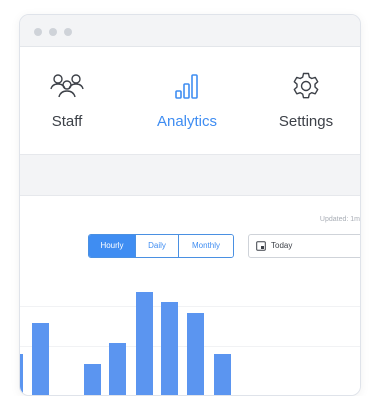 The width and height of the screenshot is (373, 396). What do you see at coordinates (306, 121) in the screenshot?
I see `tab-settings-label: Settings` at bounding box center [306, 121].